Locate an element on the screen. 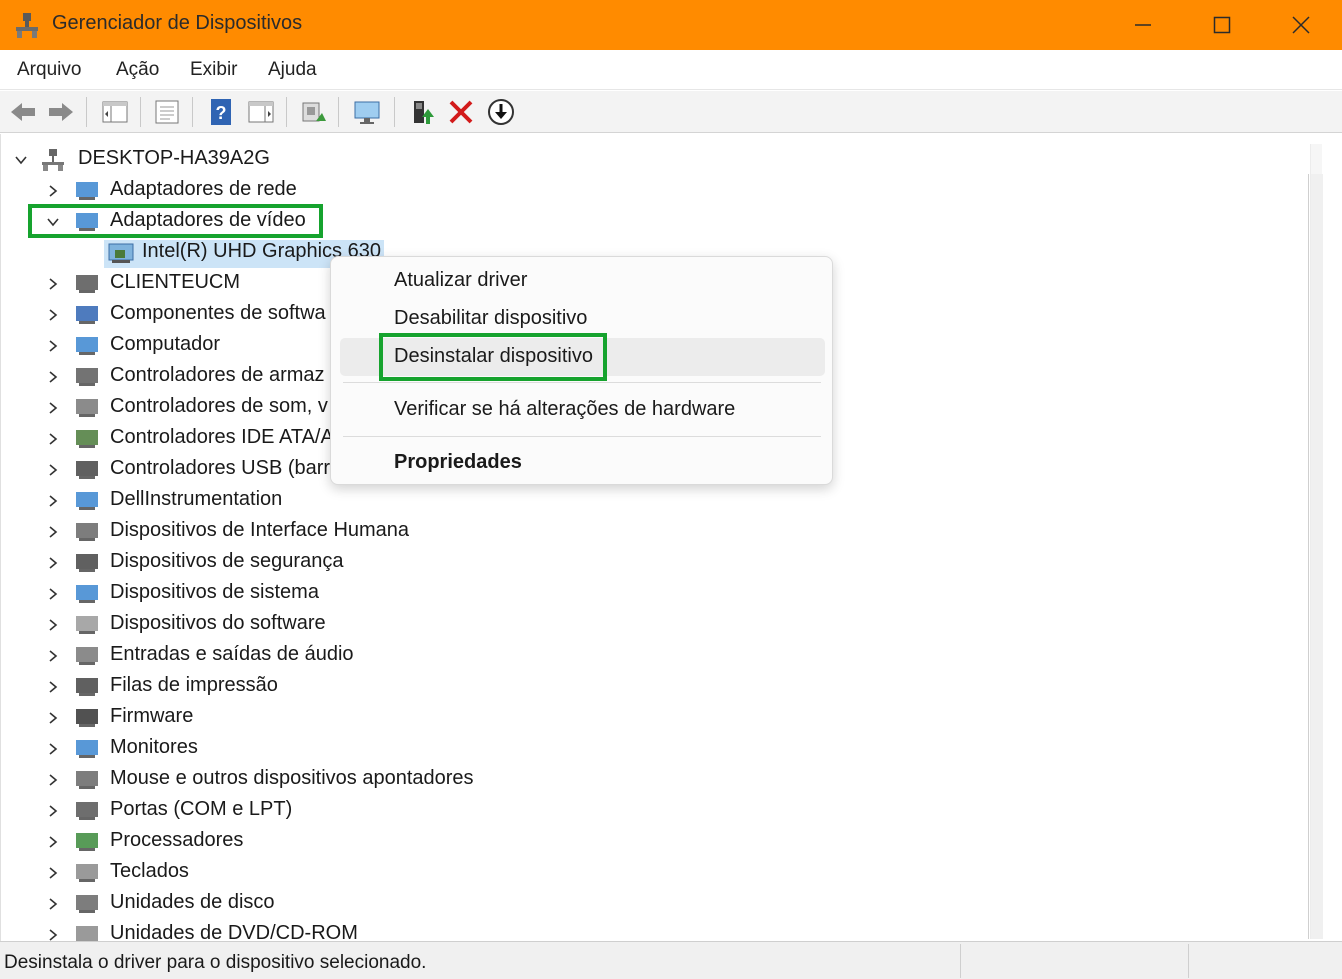  tree-category-label: Monitores is located at coordinates (154, 747).